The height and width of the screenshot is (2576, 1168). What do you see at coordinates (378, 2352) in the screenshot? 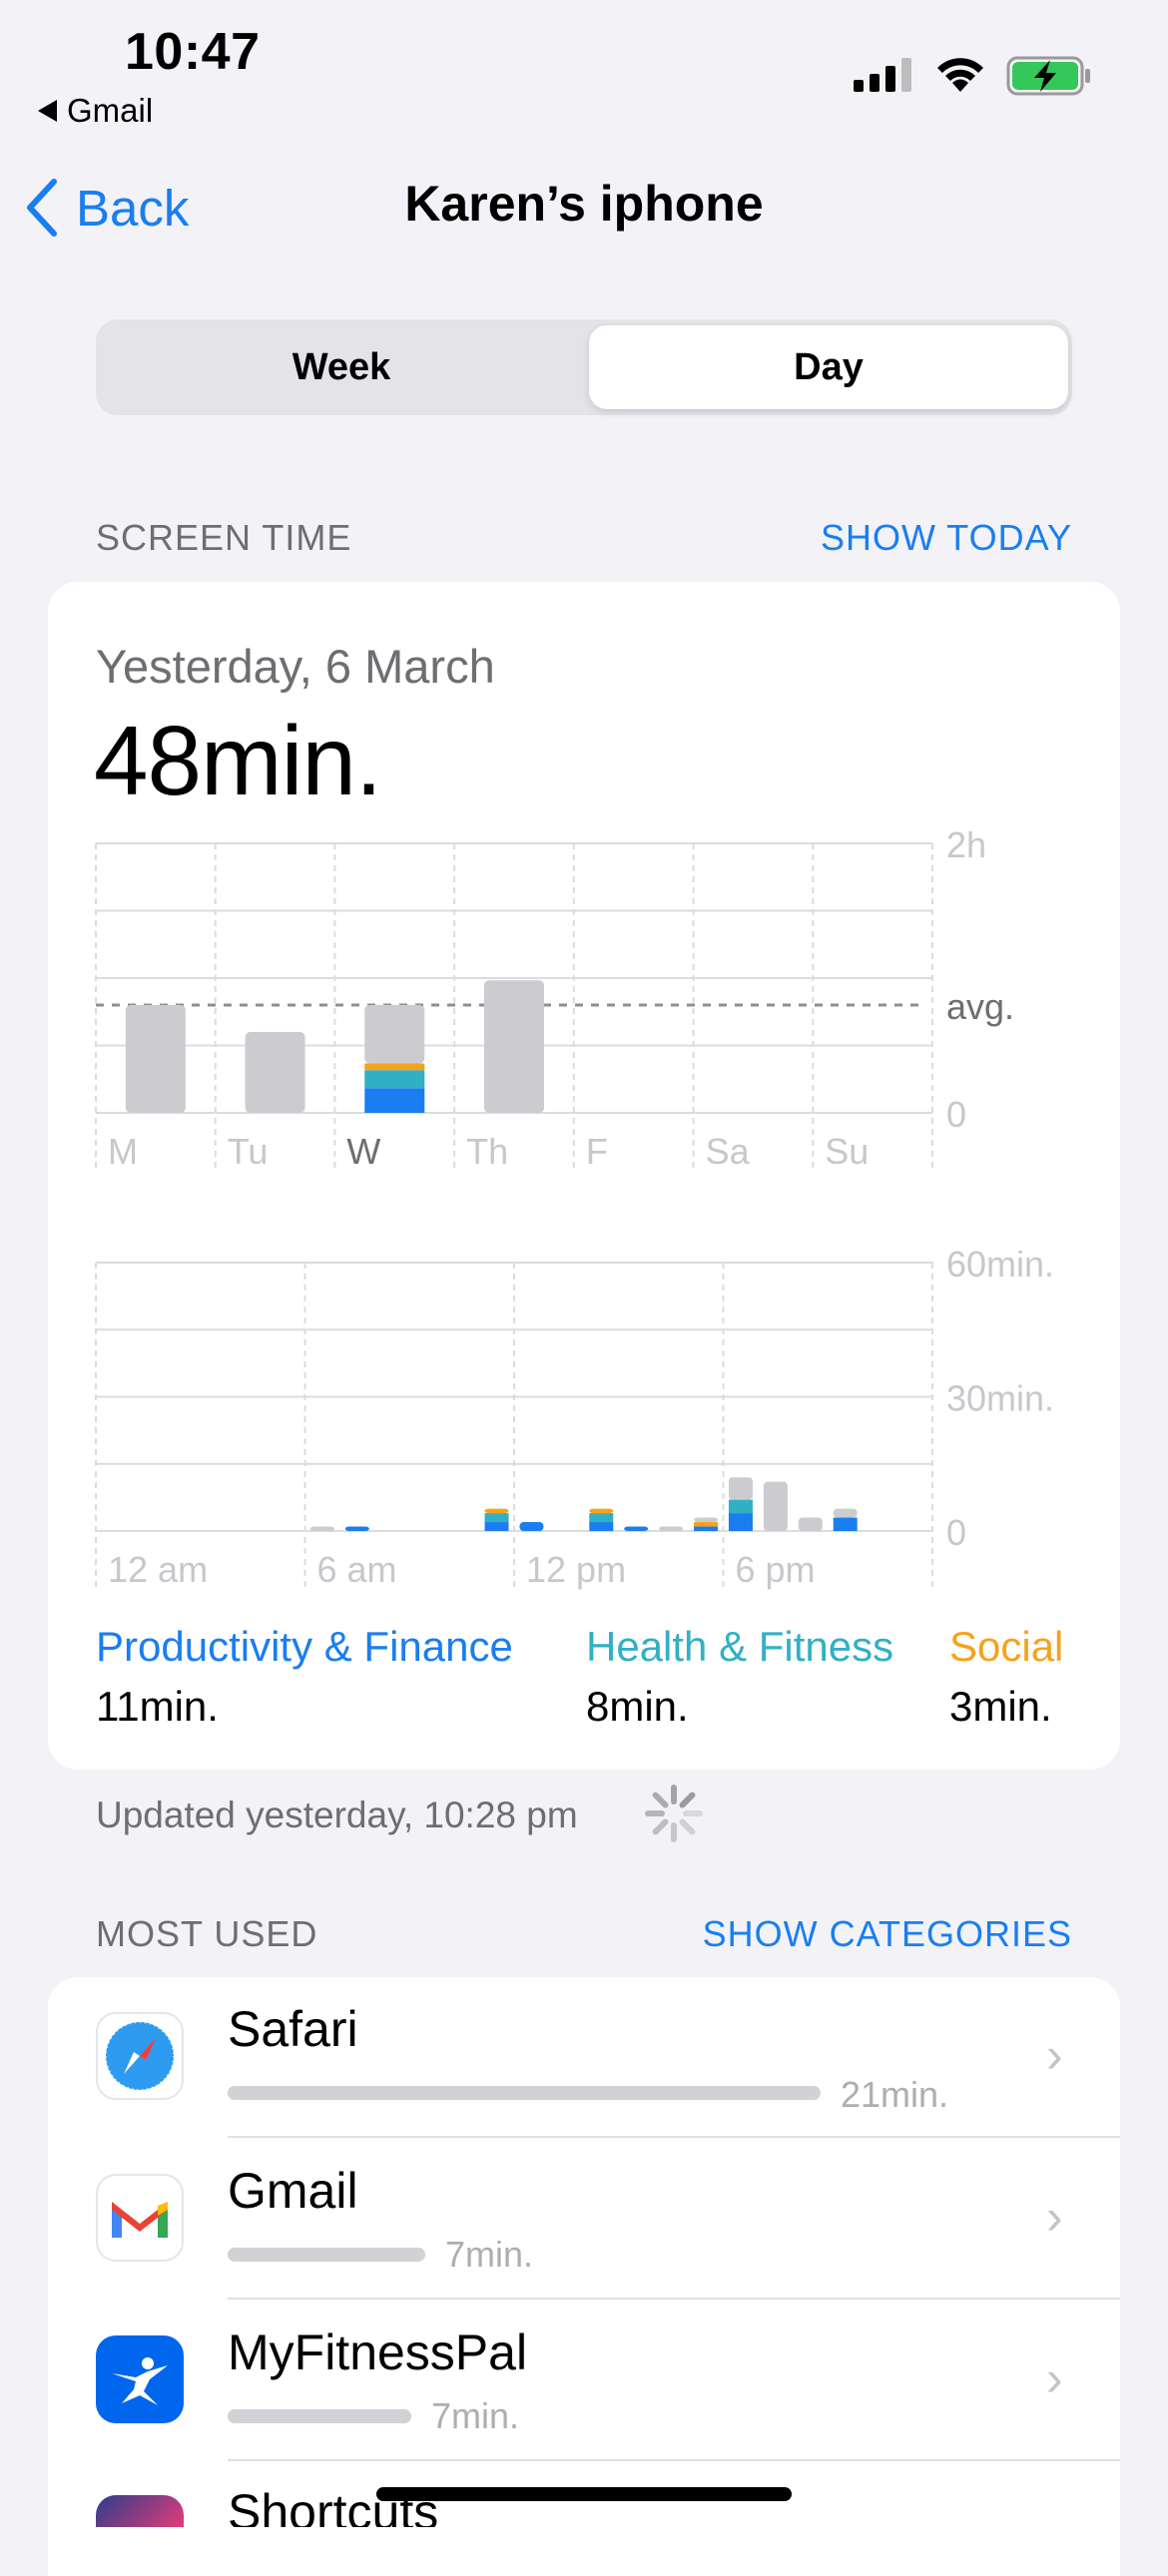
I see `app-name-myfitnesspal: MyFitnessPal` at bounding box center [378, 2352].